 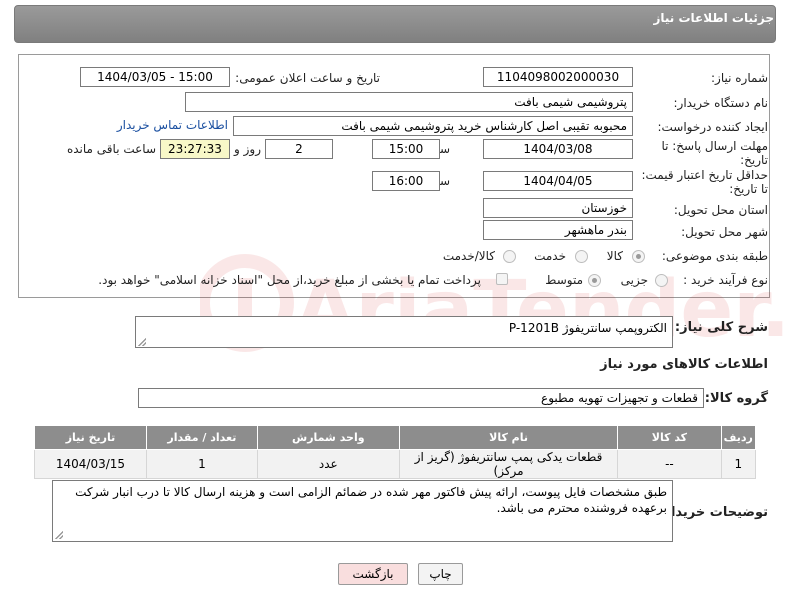 What do you see at coordinates (721, 327) in the screenshot?
I see `description-label: شرح کلی نیاز:` at bounding box center [721, 327].